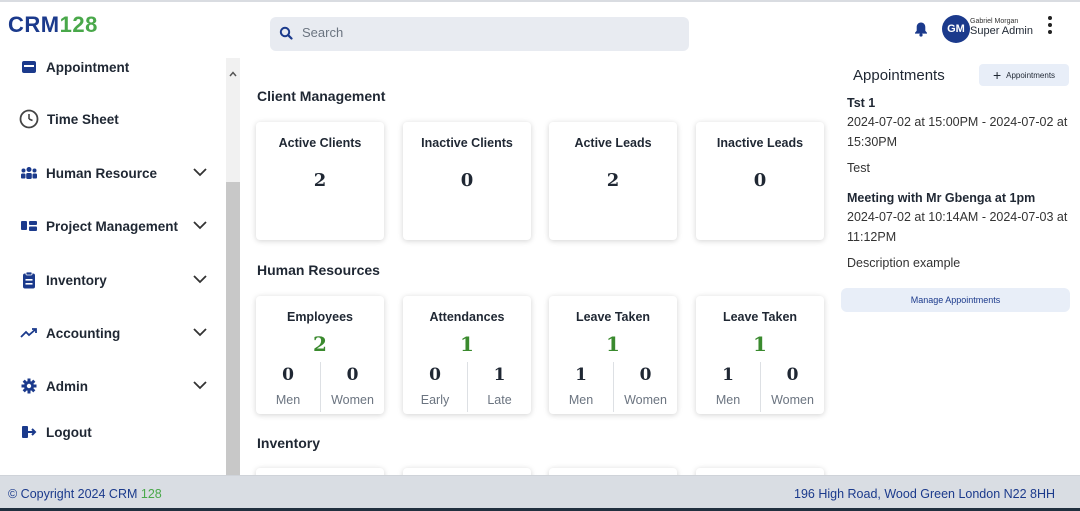 This screenshot has height=511, width=1080. What do you see at coordinates (435, 400) in the screenshot?
I see `breakdown-label: Early` at bounding box center [435, 400].